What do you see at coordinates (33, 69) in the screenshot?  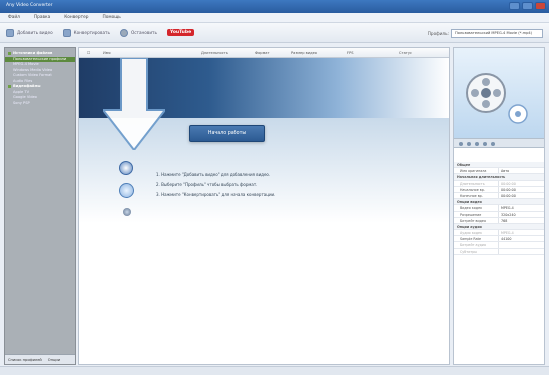 I see `sidebar-item-label: Windows Media Video` at bounding box center [33, 69].